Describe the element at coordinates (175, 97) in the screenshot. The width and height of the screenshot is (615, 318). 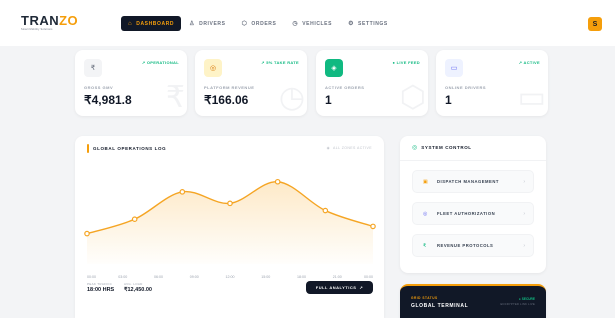
I see `rupee-watermark-icon: ₹` at that location.